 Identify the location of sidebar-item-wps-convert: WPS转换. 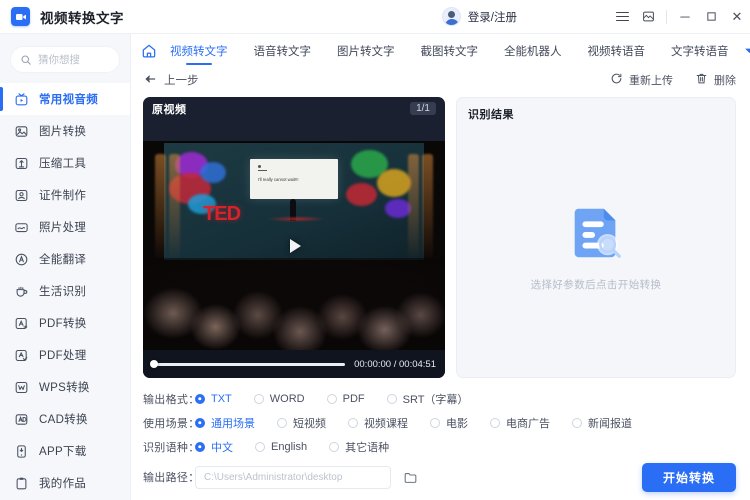
(65, 387).